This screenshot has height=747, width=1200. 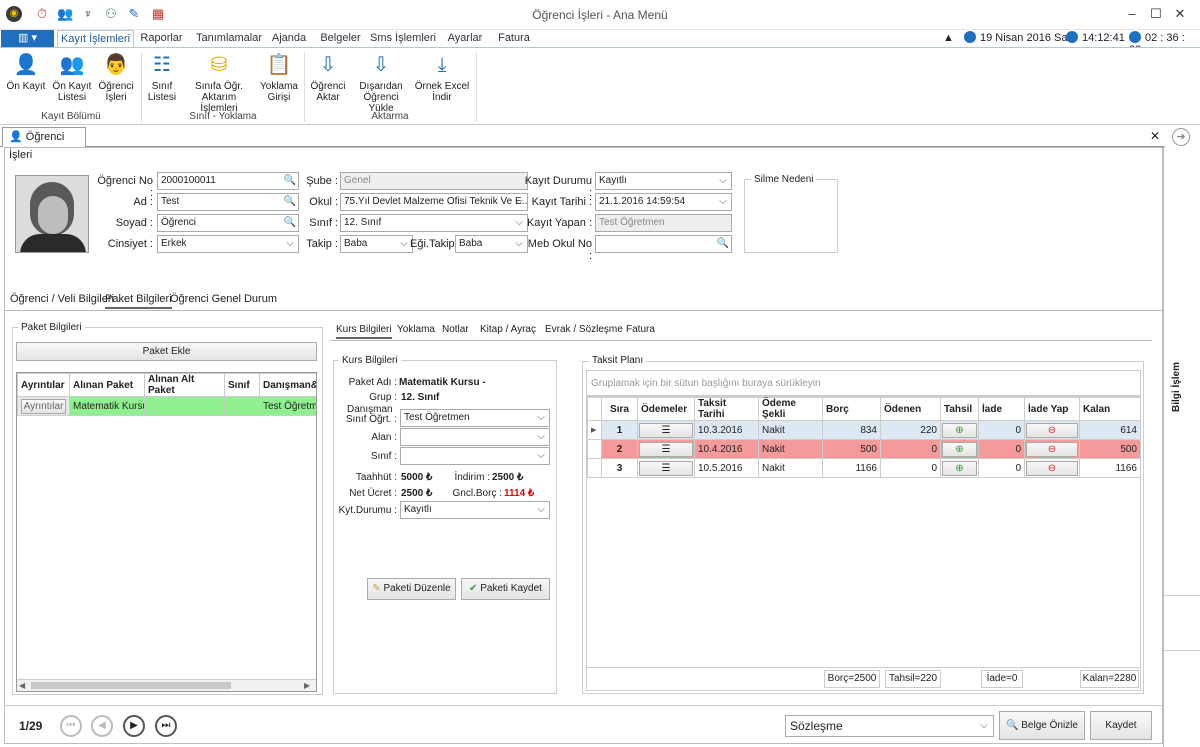 I want to click on cinsiyet-select: Erkek ⌵, so click(x=228, y=244).